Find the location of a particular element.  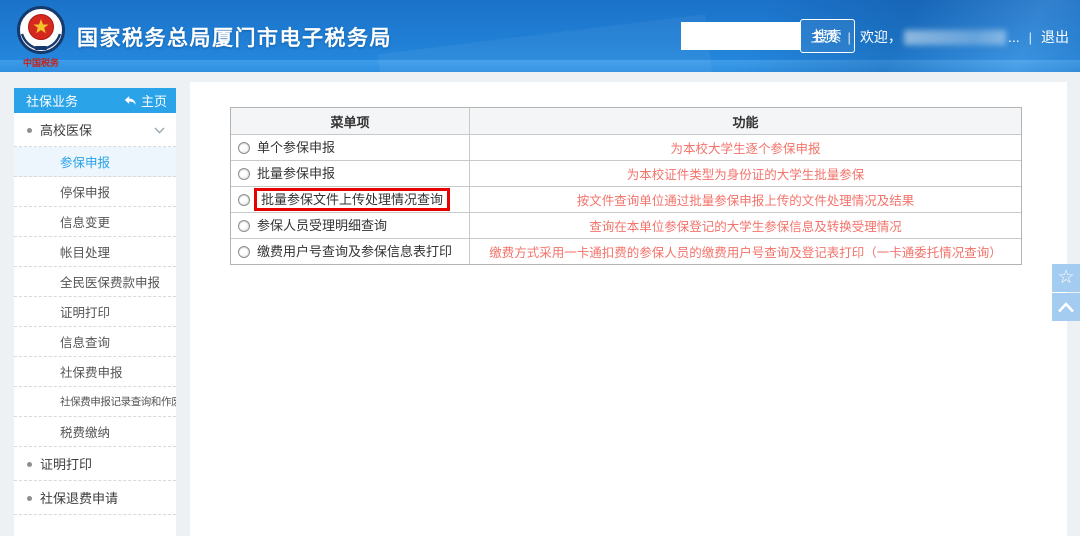

sidebar-item-label: 信息变更 is located at coordinates (85, 223).